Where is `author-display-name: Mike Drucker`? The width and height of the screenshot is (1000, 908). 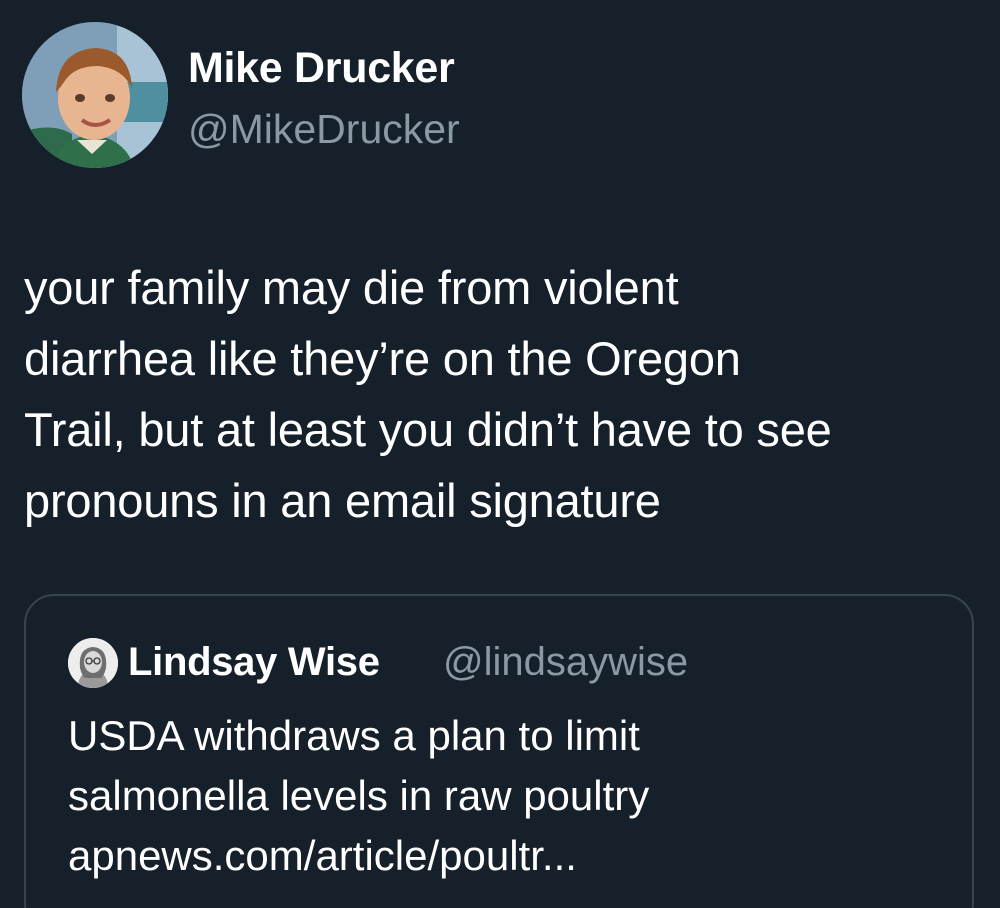
author-display-name: Mike Drucker is located at coordinates (321, 68).